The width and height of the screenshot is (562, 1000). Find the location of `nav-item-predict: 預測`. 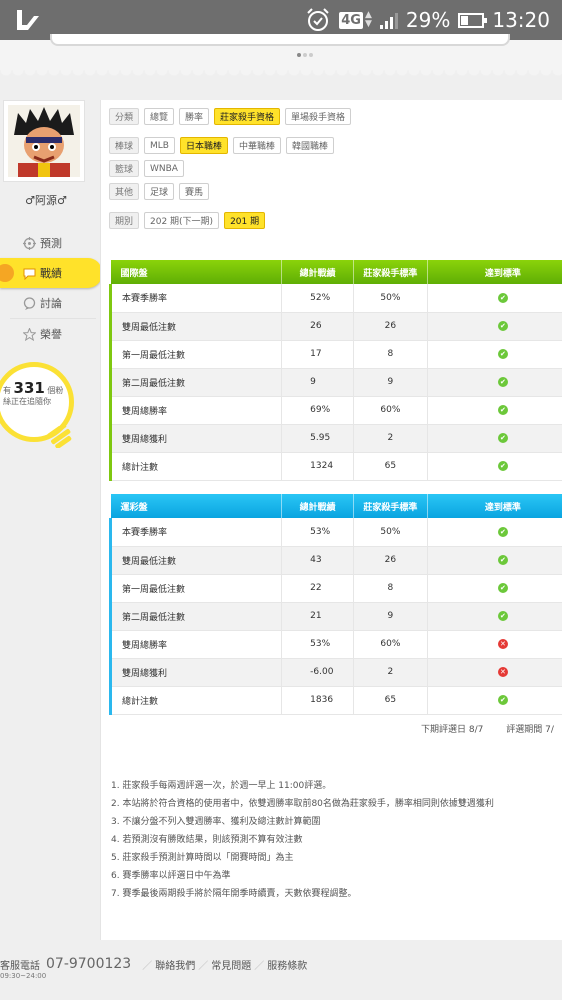

nav-item-predict: 預測 is located at coordinates (50, 243).